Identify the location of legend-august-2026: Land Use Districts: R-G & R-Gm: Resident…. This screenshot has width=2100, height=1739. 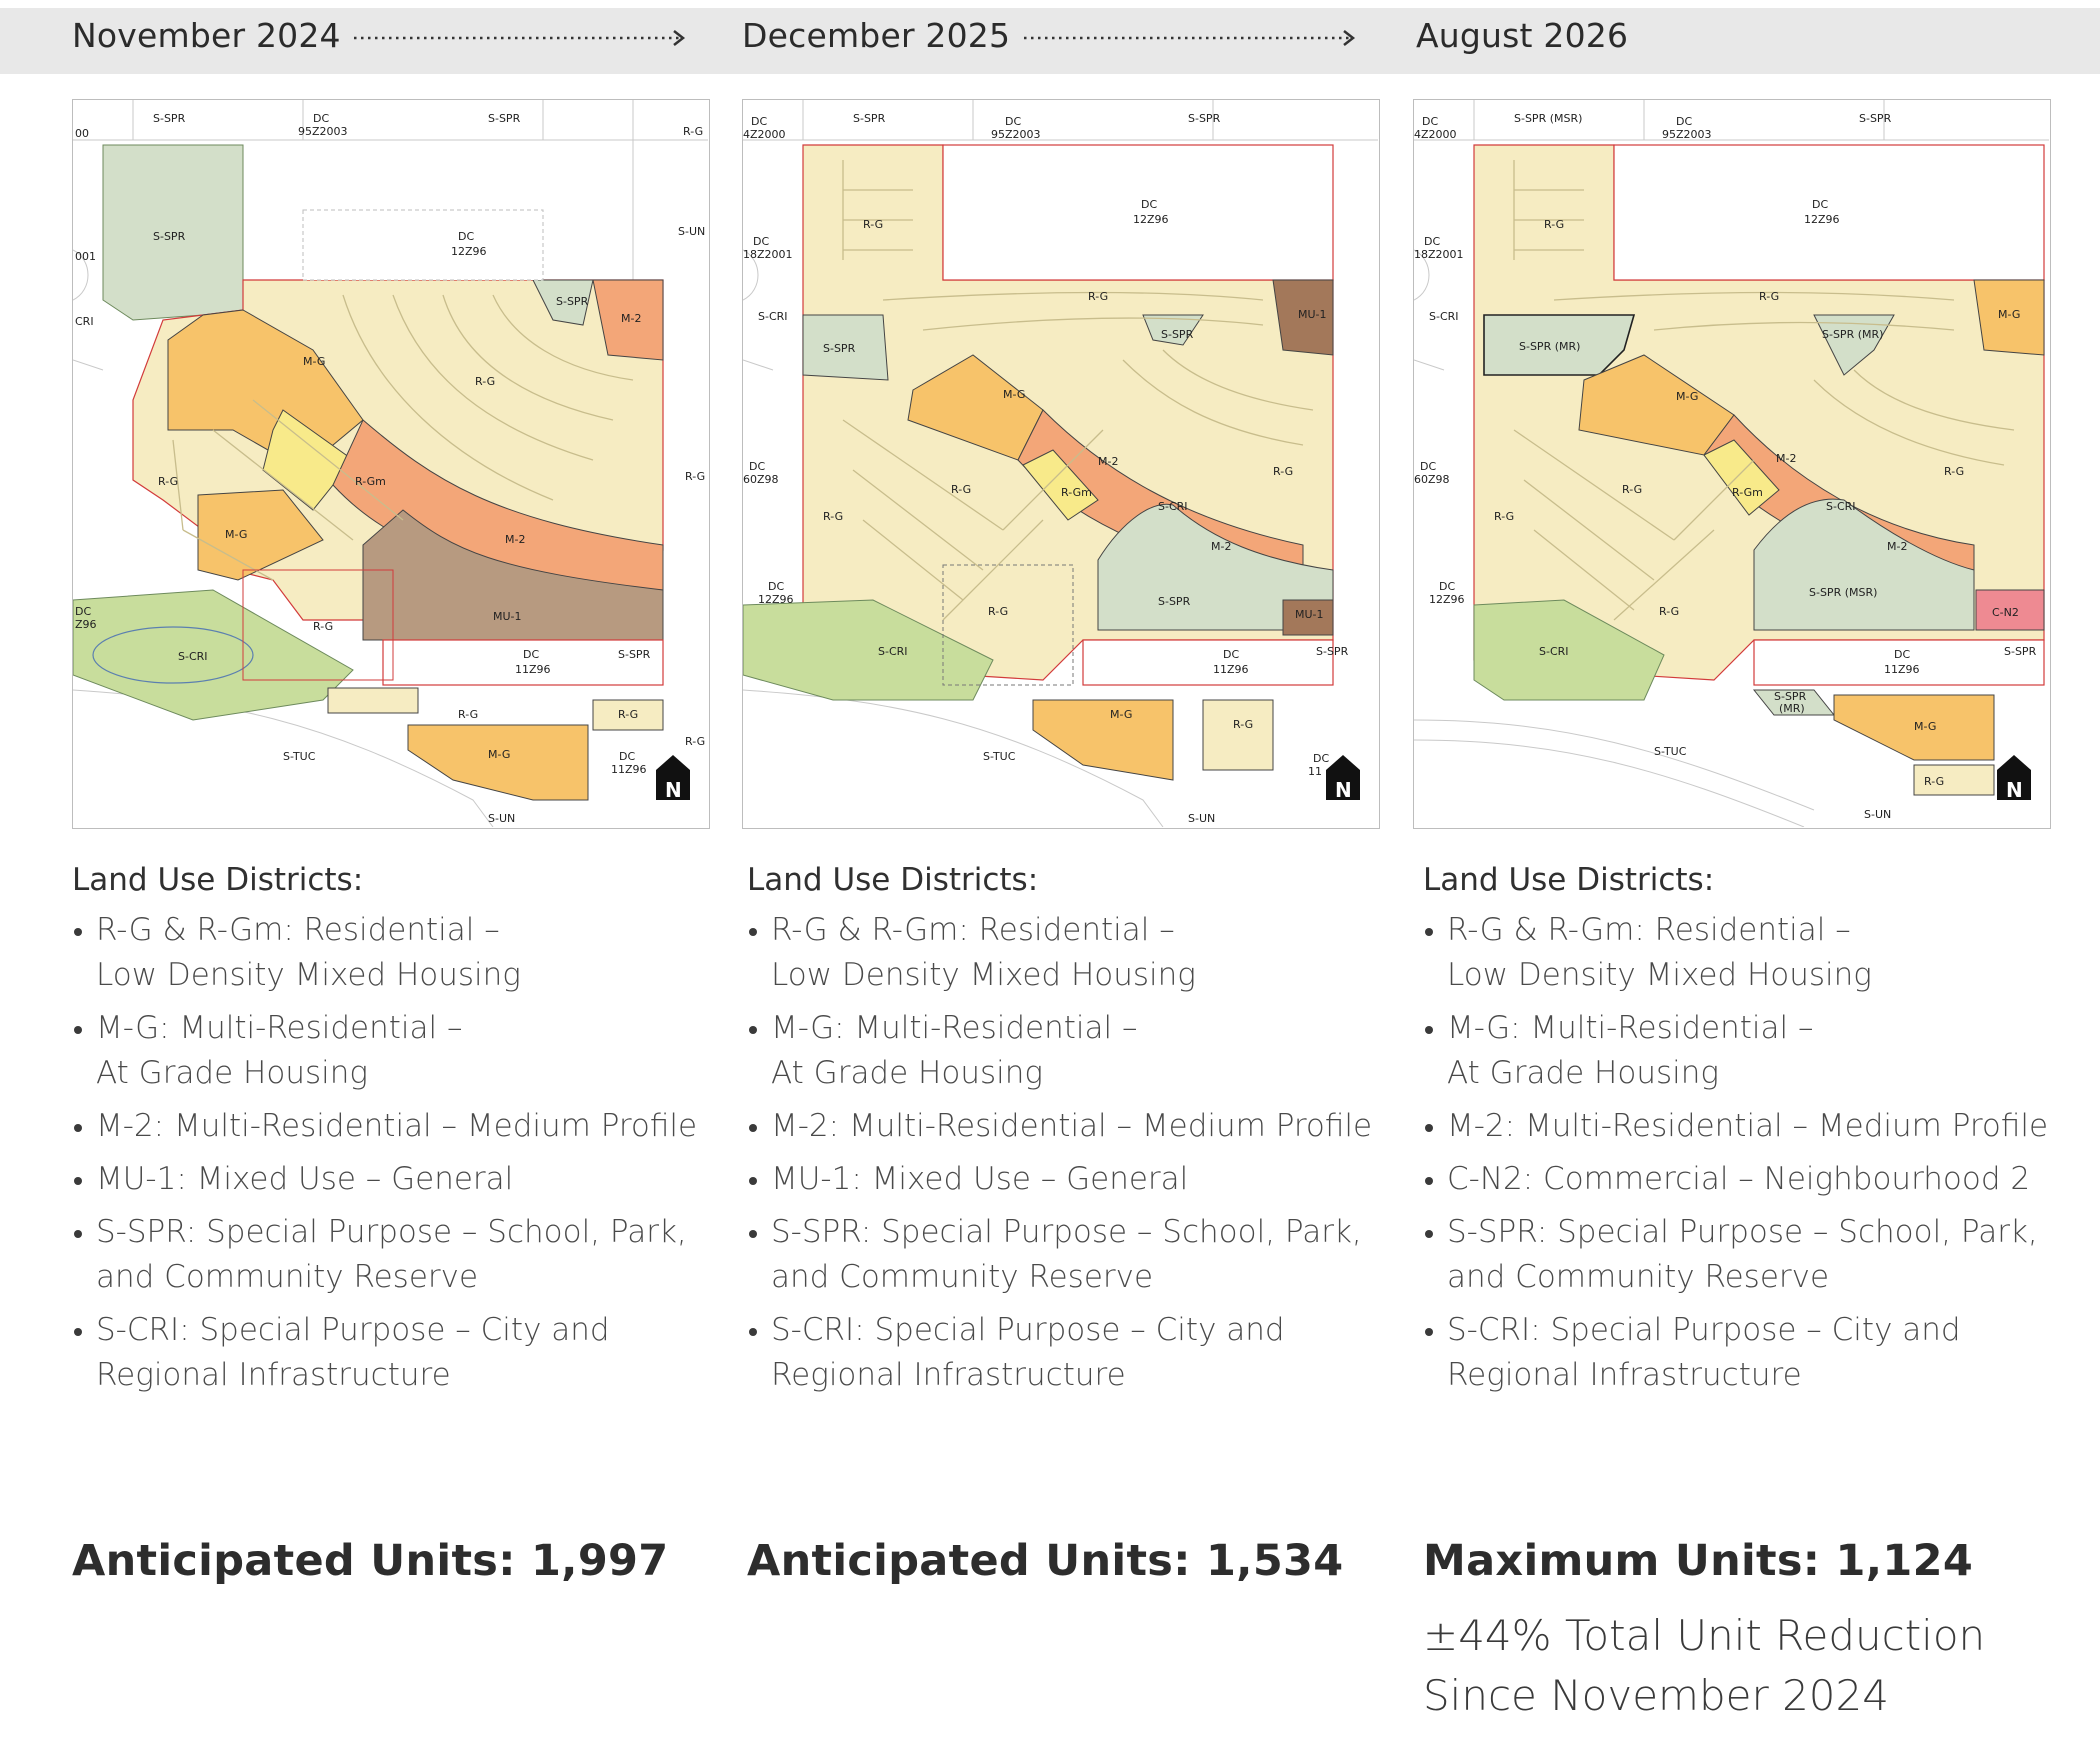
(1743, 1134).